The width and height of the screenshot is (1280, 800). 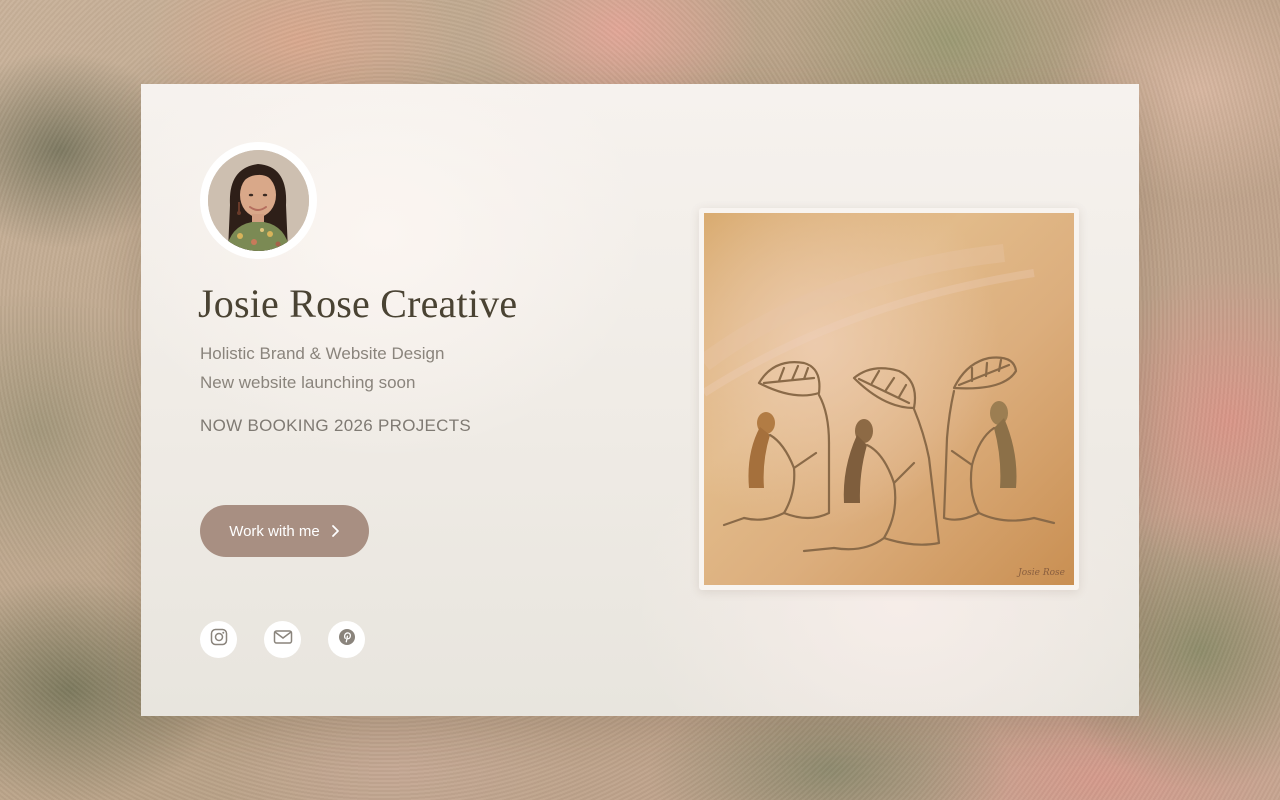 I want to click on tagline-launch: New website launching soon, so click(x=308, y=382).